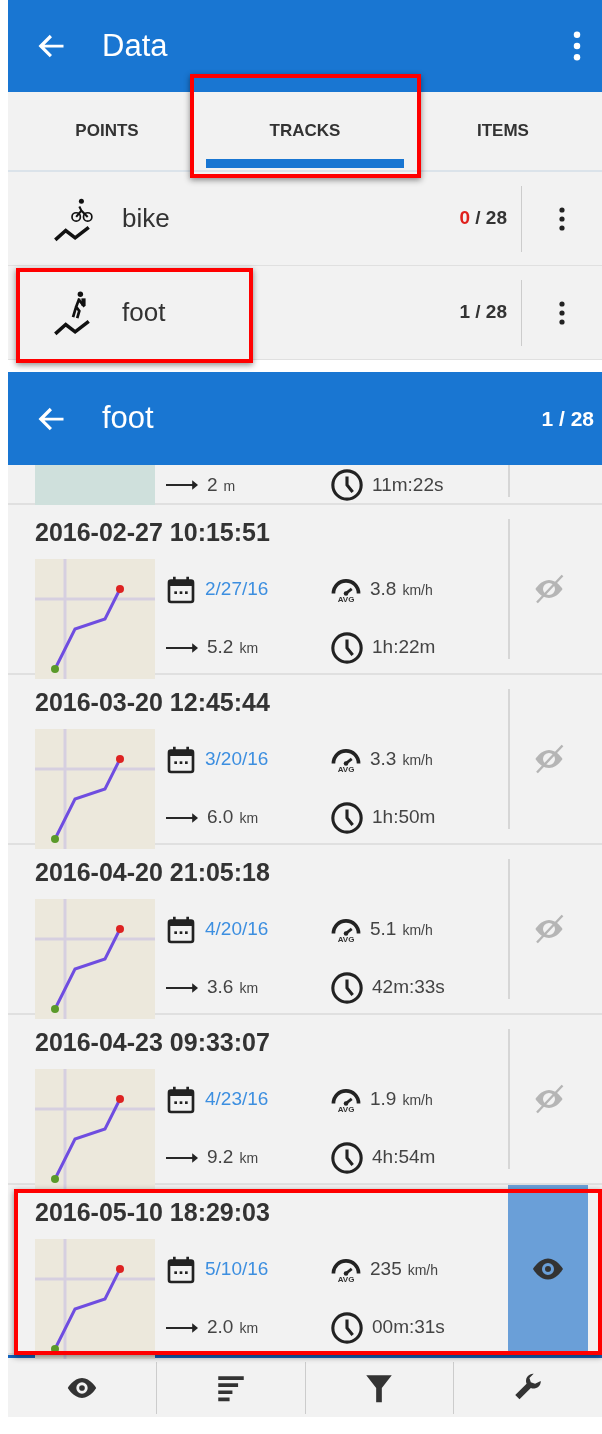 This screenshot has width=602, height=1434. I want to click on track-row: 2 m 11m:22s, so click(305, 485).